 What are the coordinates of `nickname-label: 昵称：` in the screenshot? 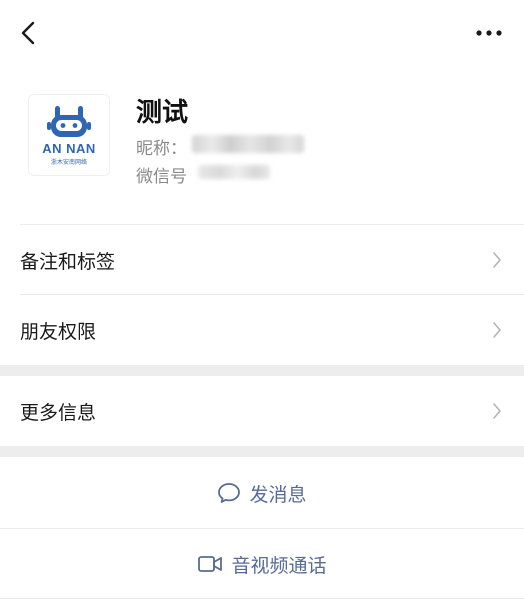 It's located at (161, 149).